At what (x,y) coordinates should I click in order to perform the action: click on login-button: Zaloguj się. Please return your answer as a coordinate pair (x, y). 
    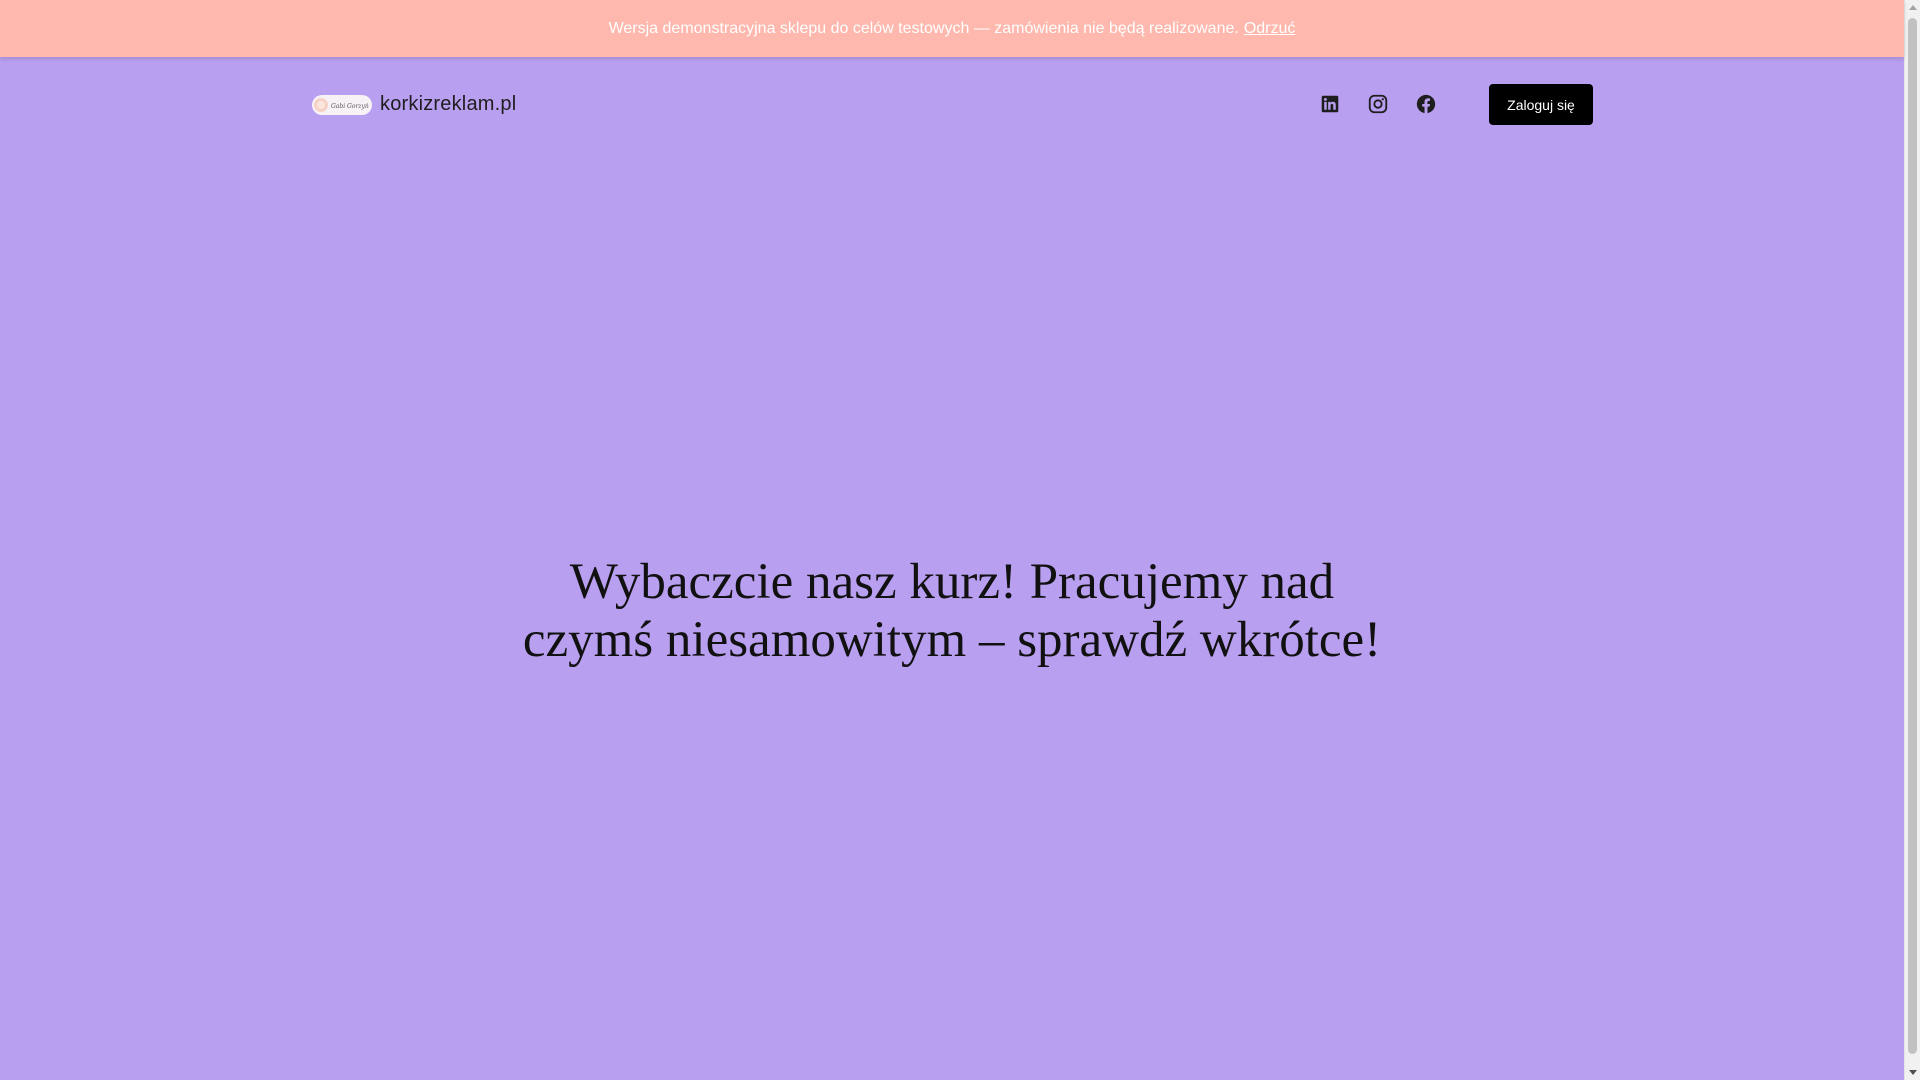
    Looking at the image, I should click on (1541, 104).